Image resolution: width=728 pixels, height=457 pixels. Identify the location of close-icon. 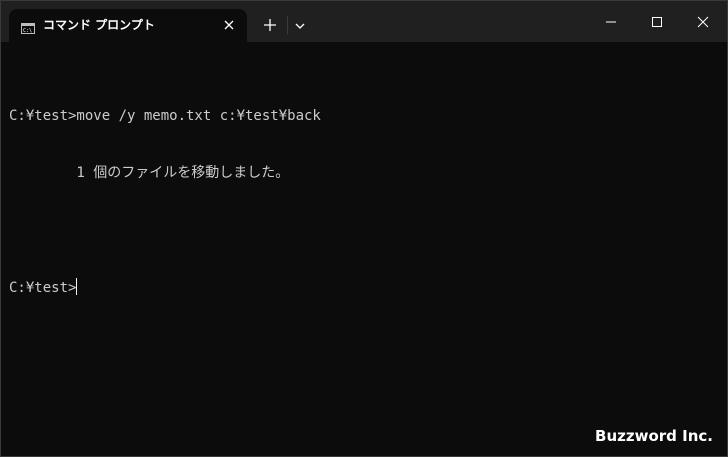
(703, 22).